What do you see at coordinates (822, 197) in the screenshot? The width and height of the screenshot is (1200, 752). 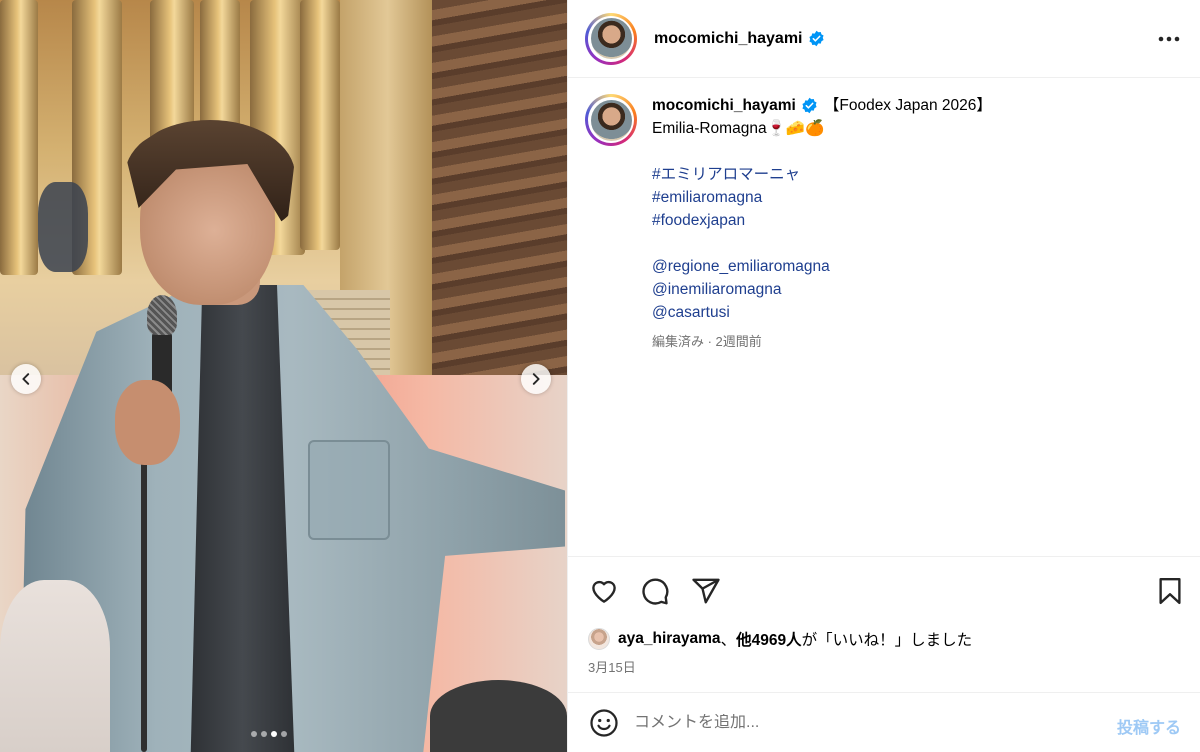 I see `hashtag-link: #emiliaromagna` at bounding box center [822, 197].